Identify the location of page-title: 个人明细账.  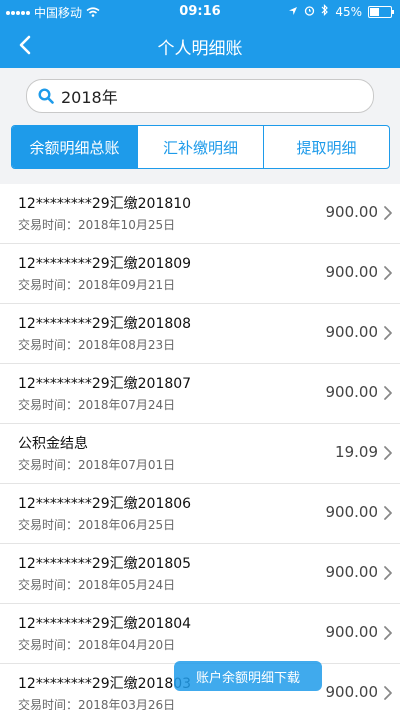
(200, 49).